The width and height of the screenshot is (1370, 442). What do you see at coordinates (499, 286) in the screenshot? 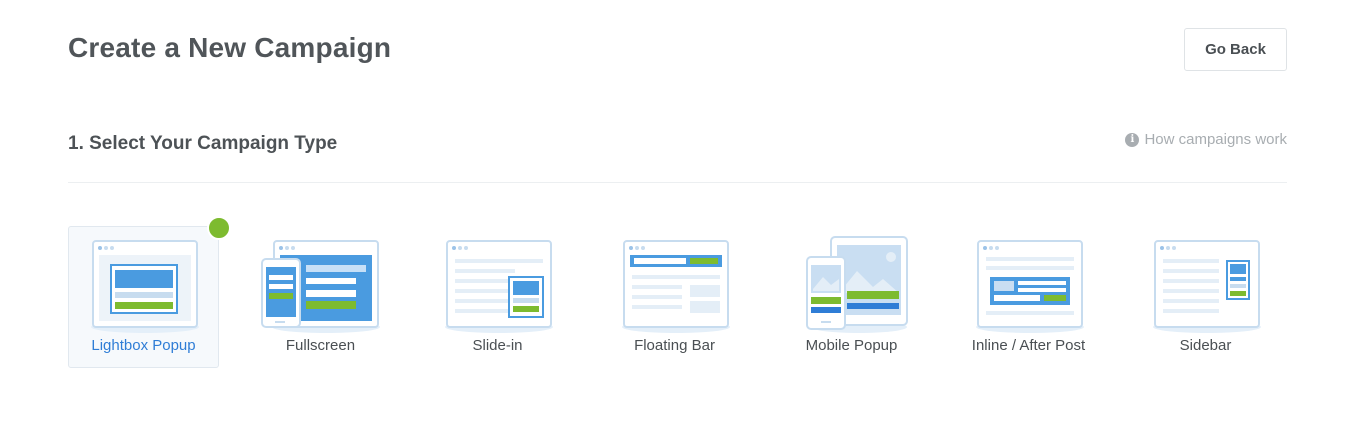
I see `slide-in-illustration` at bounding box center [499, 286].